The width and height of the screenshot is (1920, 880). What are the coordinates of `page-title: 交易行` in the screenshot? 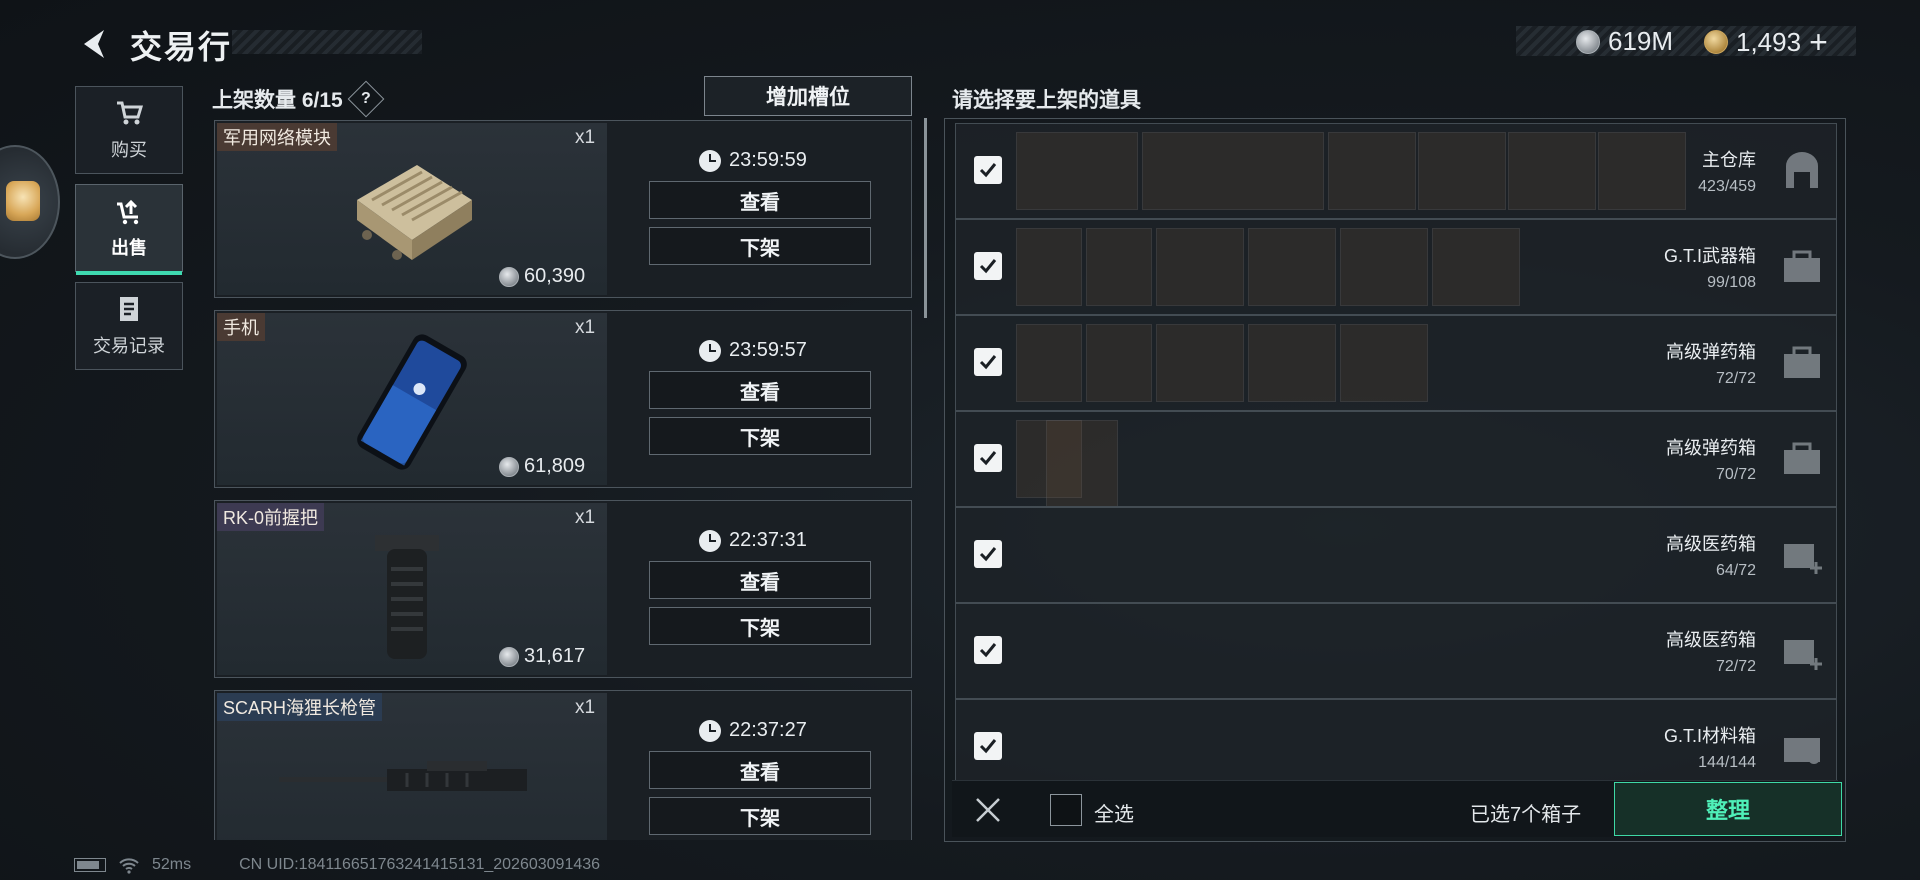 It's located at (181, 47).